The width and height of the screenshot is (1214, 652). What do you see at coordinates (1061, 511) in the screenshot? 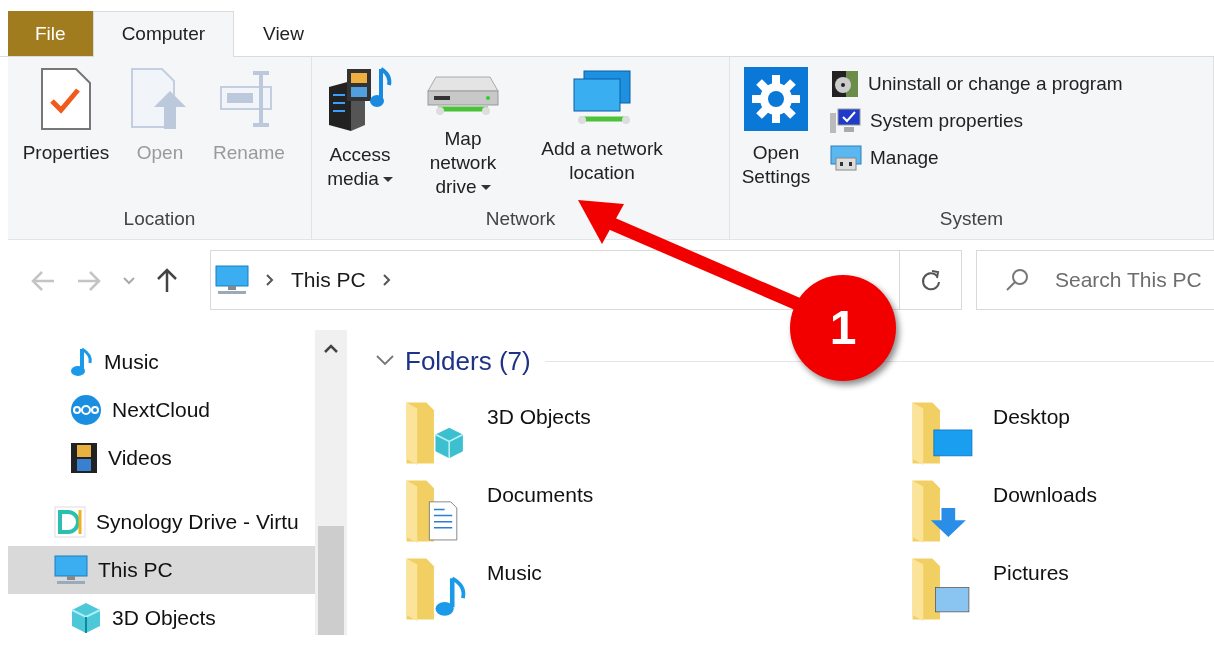
I see `folder-item: Downloads` at bounding box center [1061, 511].